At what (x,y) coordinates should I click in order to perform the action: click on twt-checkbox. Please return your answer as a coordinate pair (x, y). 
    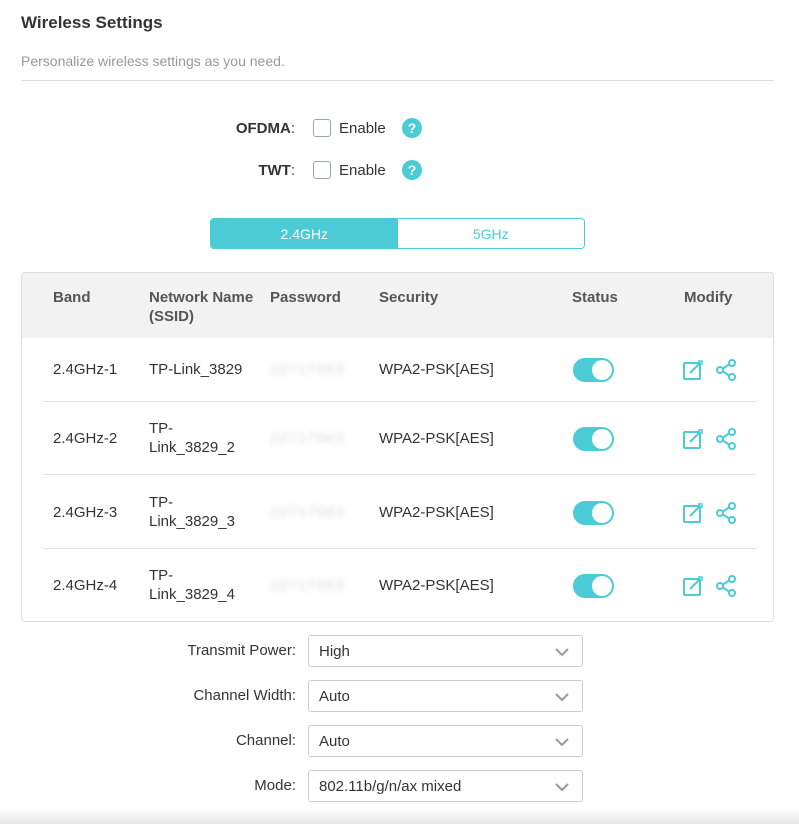
    Looking at the image, I should click on (322, 170).